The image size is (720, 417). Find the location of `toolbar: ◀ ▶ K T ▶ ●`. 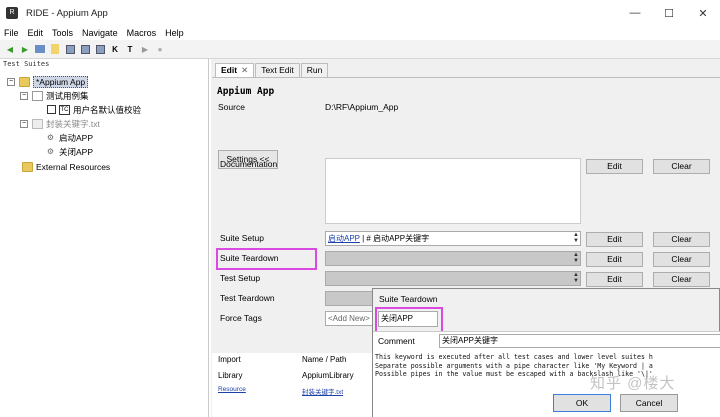

toolbar: ◀ ▶ K T ▶ ● is located at coordinates (360, 49).